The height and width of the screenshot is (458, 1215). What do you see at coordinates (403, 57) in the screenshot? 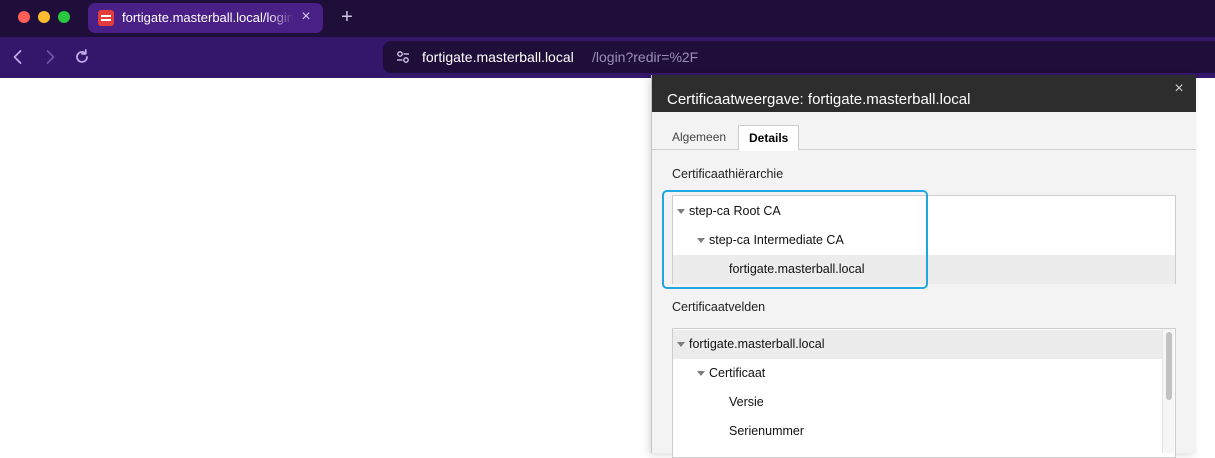
I see `site-settings-icon` at bounding box center [403, 57].